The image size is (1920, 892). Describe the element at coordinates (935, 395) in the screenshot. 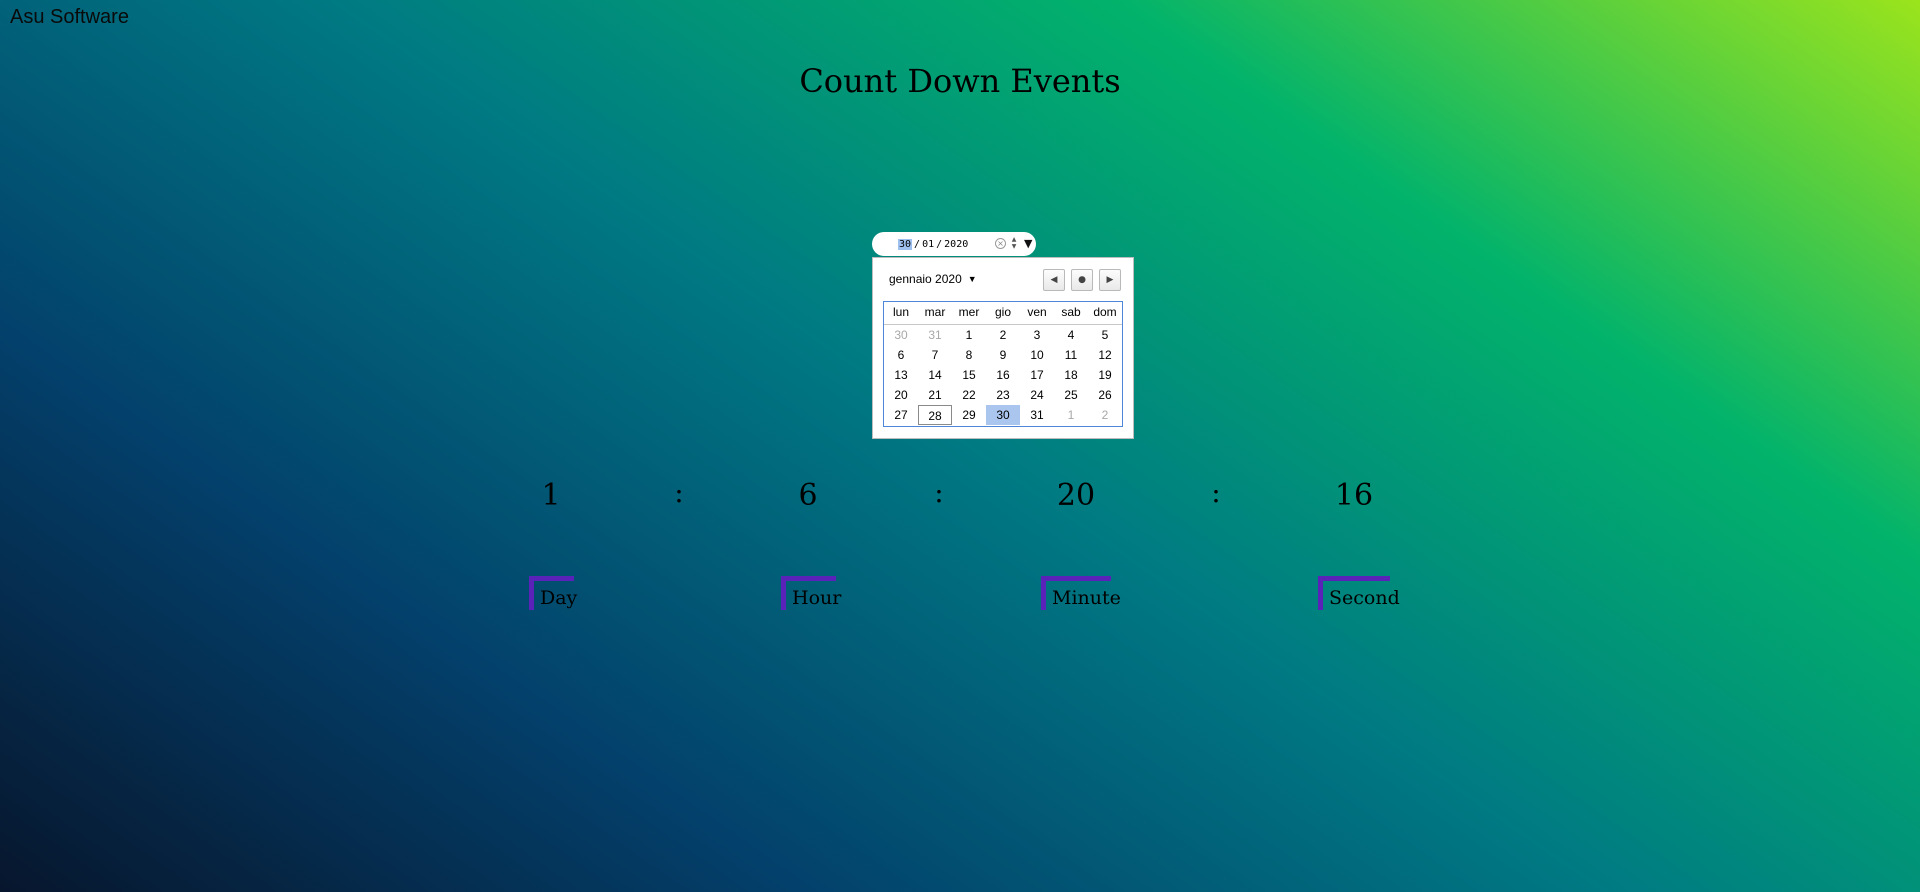

I see `calendar-day: 21` at that location.